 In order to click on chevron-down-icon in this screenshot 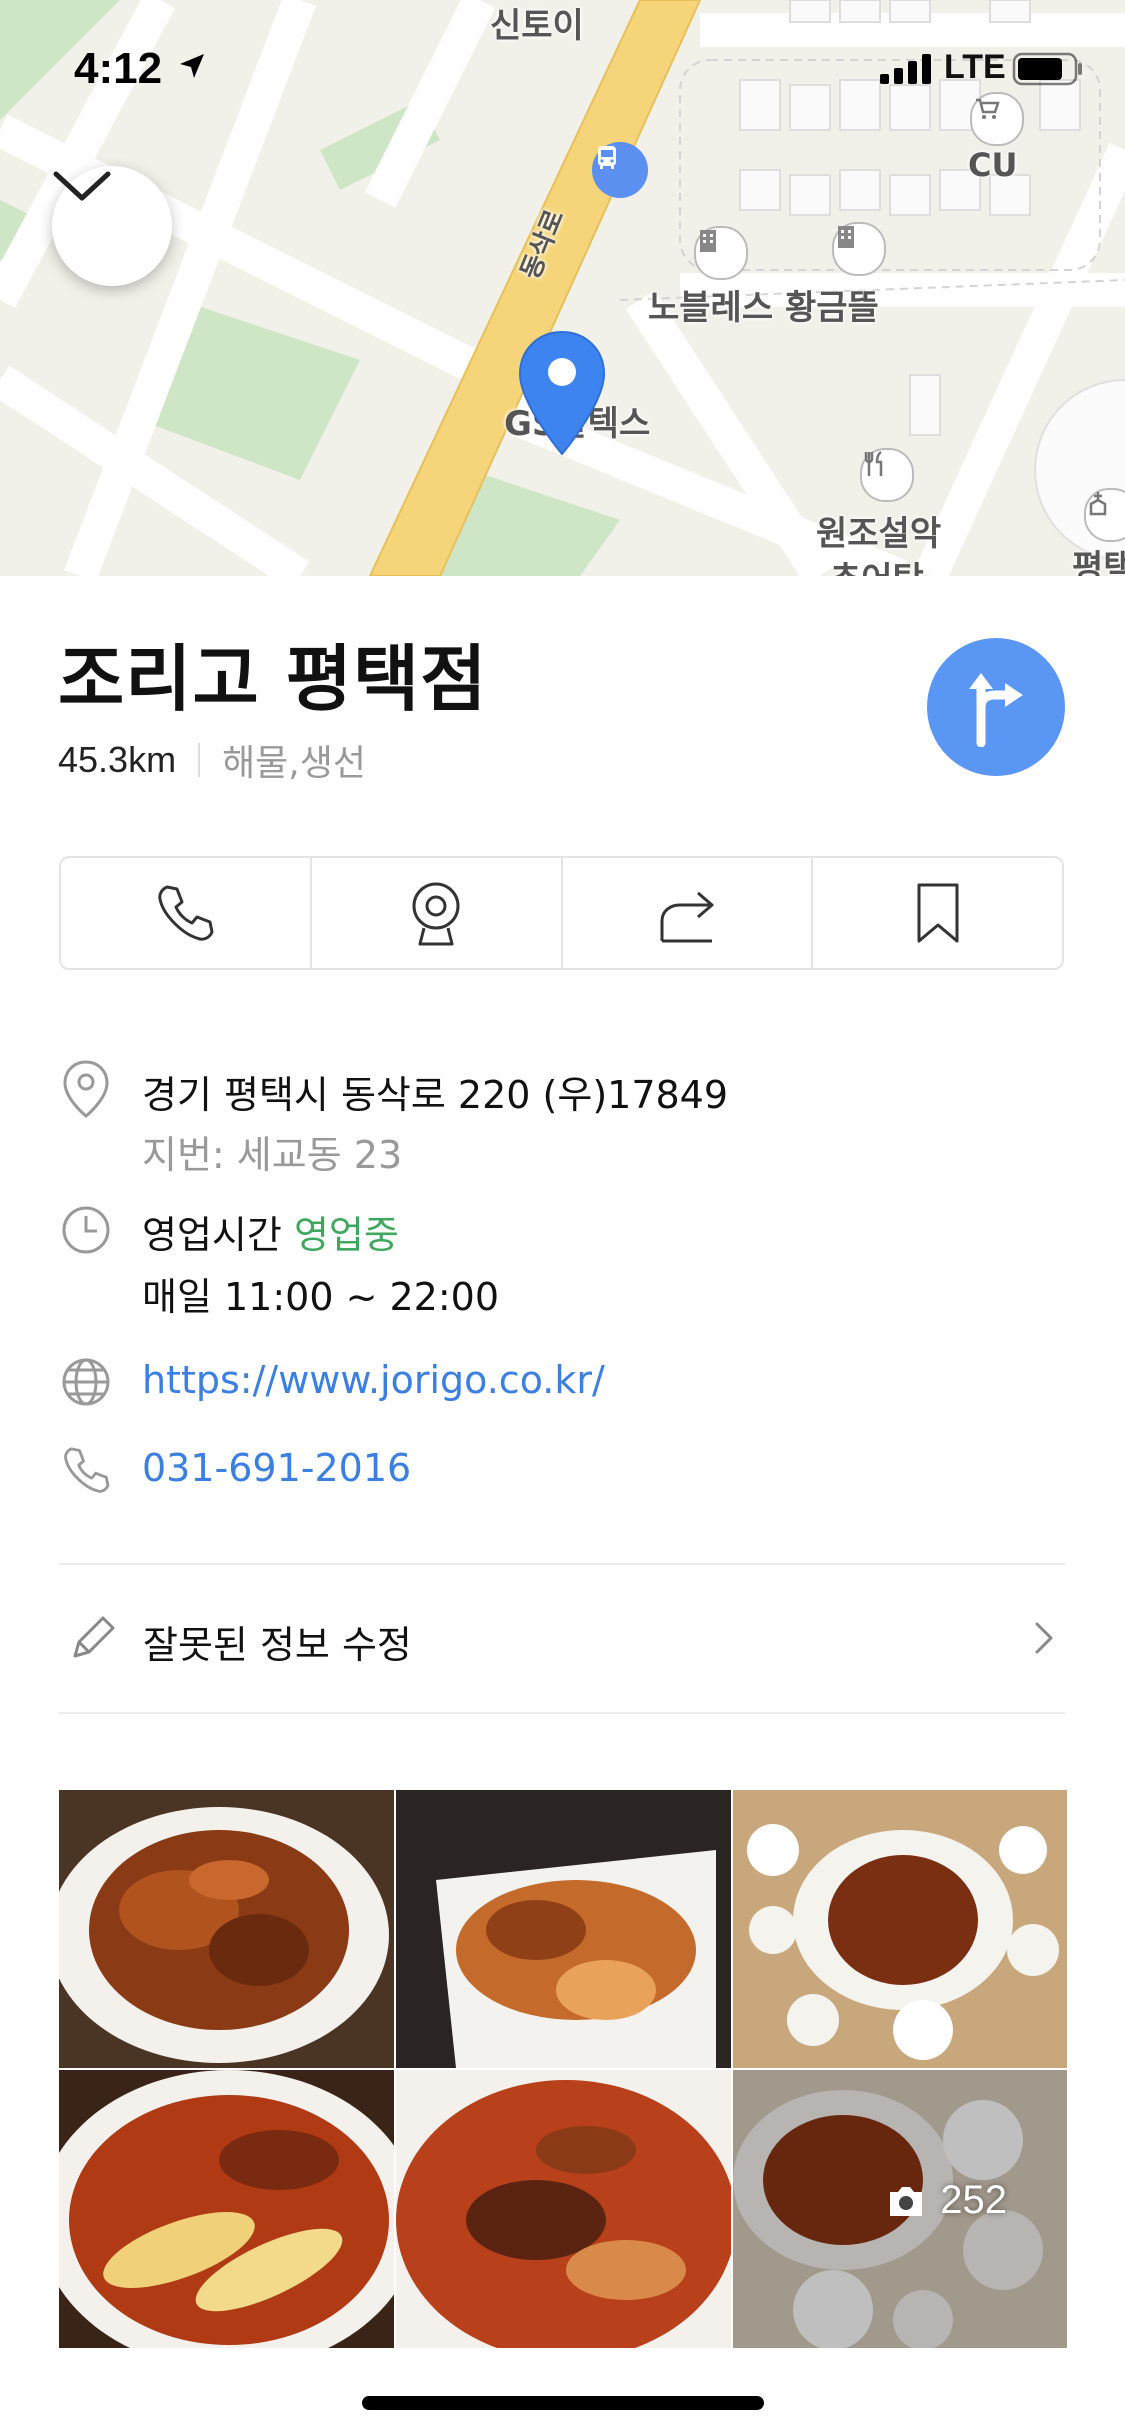, I will do `click(82, 186)`.